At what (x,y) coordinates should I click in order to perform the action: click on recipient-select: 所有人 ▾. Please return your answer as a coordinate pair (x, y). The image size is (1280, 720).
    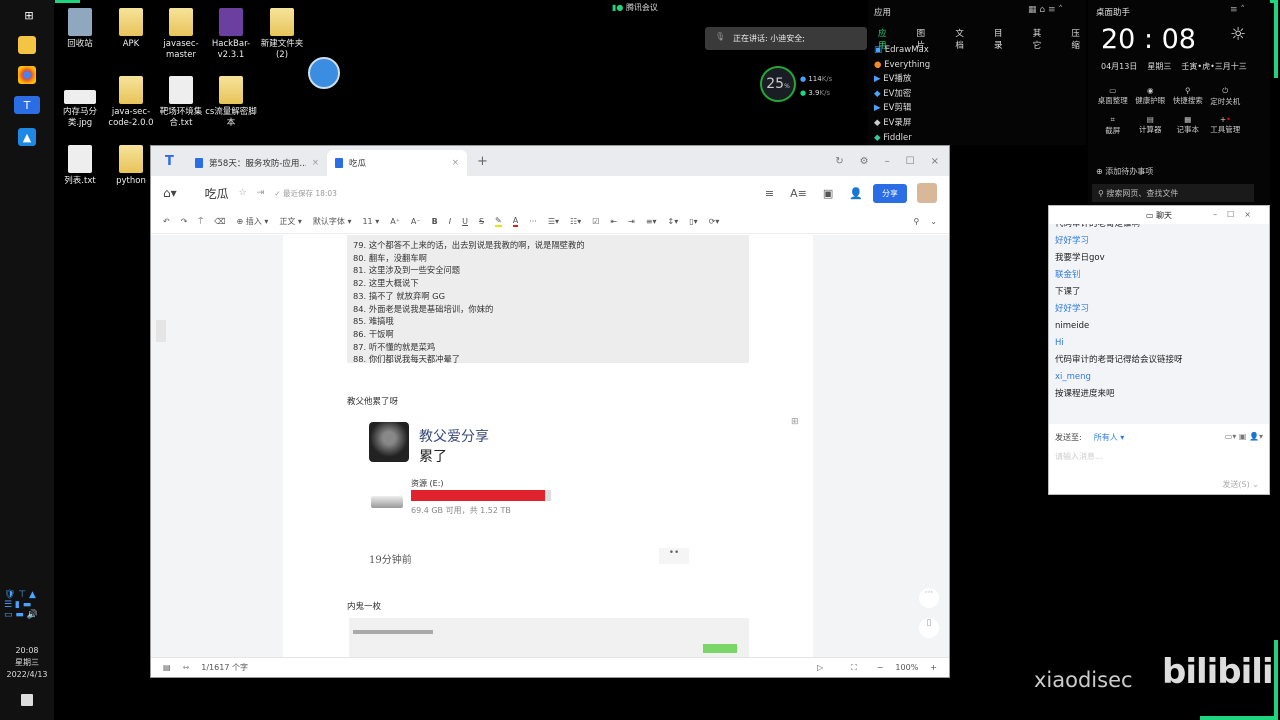
    Looking at the image, I should click on (1109, 437).